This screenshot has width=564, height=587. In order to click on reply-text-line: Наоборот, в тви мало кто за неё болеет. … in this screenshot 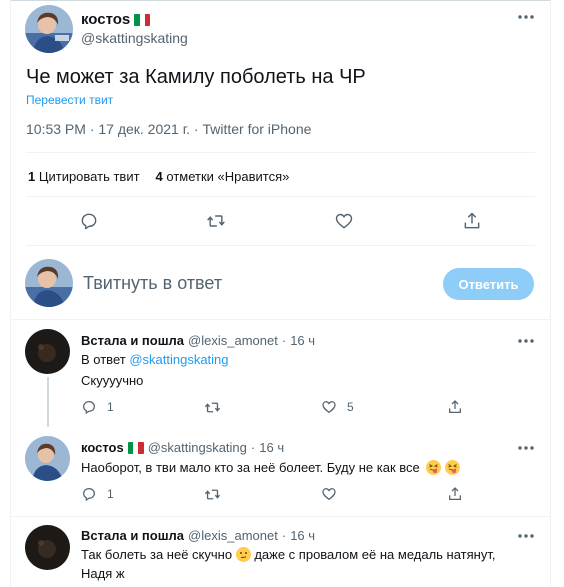, I will do `click(270, 467)`.